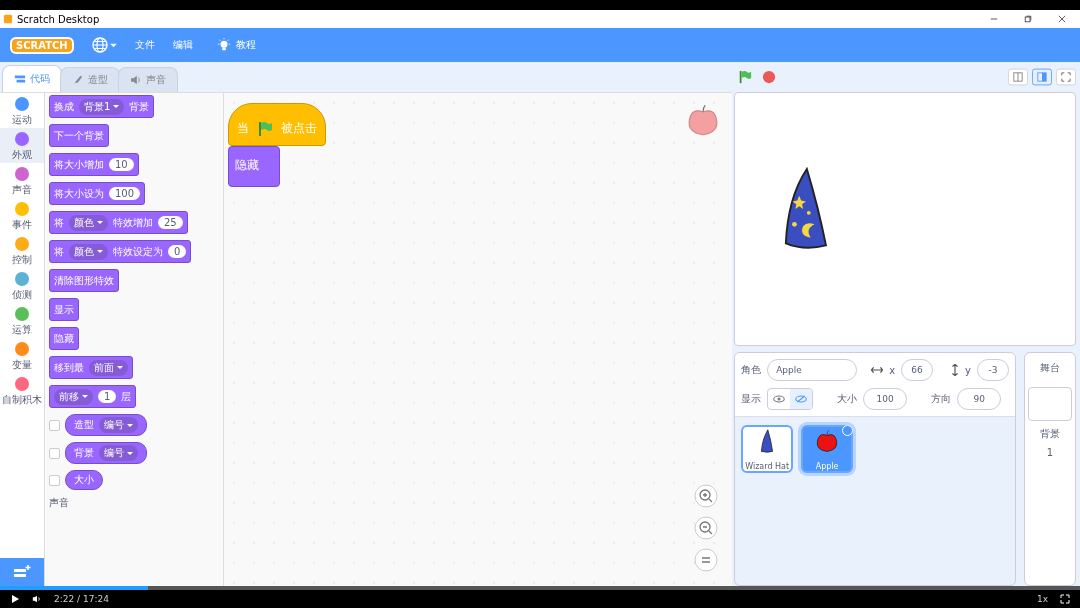  I want to click on looks-block: 将 颜色 特效增加 25, so click(118, 222).